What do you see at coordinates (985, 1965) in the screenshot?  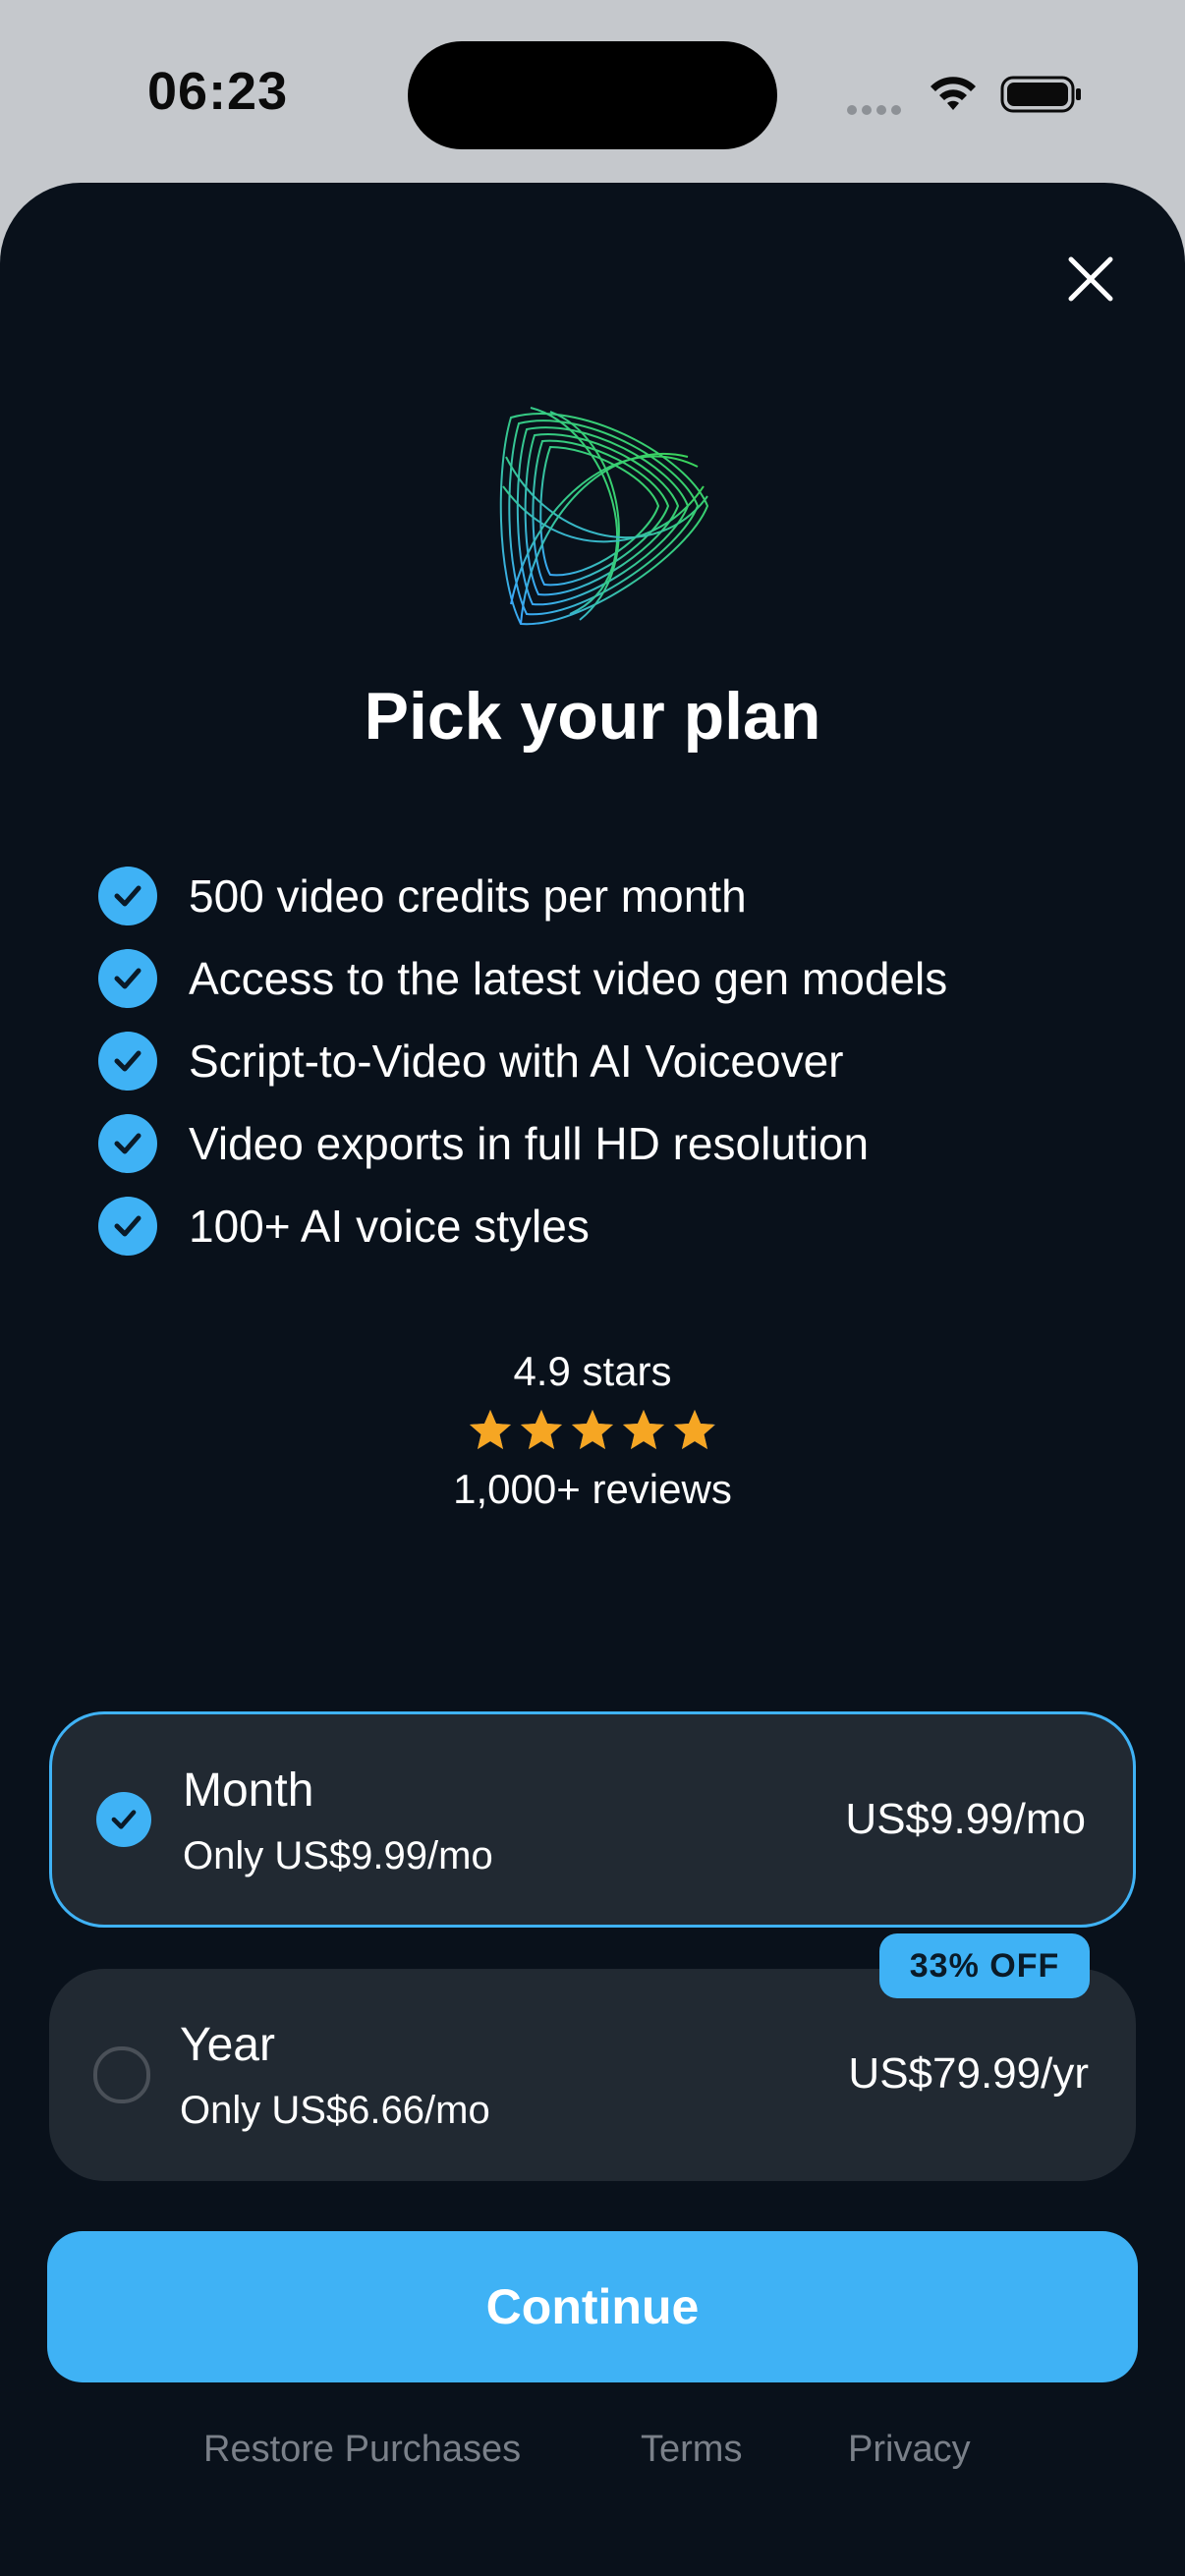 I see `discount-badge: 33% OFF` at bounding box center [985, 1965].